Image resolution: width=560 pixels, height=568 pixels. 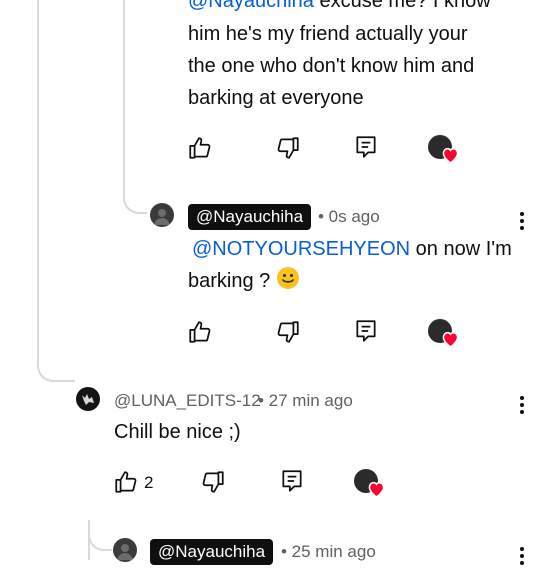 I want to click on mention-link: @NOTYOURSEHYEON, so click(x=301, y=249).